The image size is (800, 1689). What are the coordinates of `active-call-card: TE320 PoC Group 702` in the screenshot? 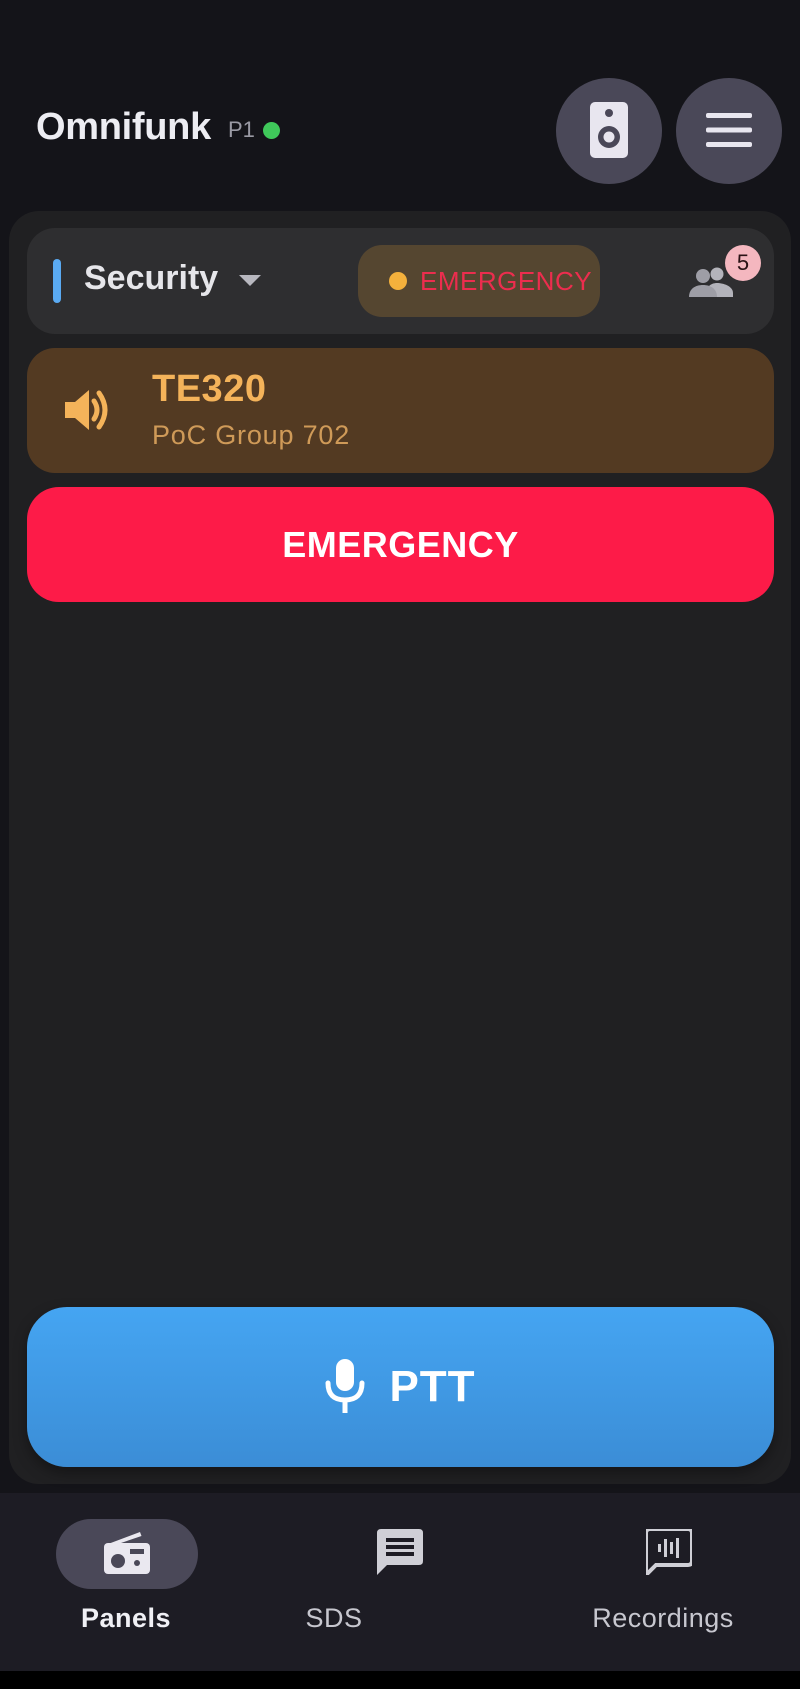 It's located at (400, 410).